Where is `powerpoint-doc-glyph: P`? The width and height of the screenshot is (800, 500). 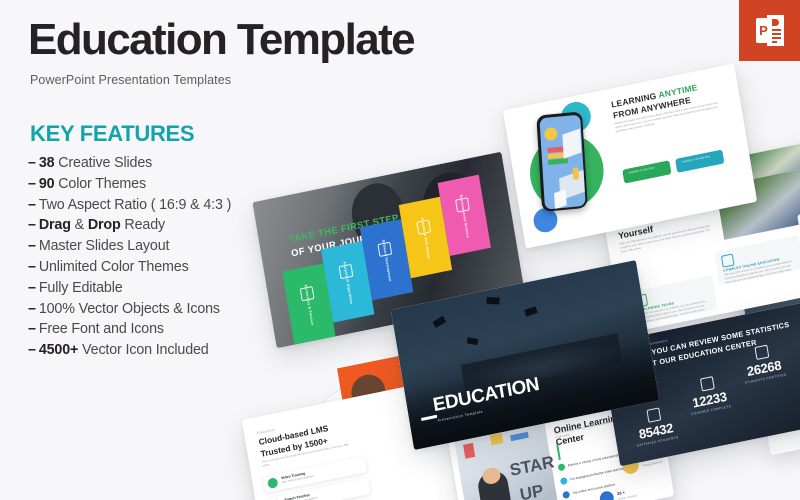
powerpoint-doc-glyph: P is located at coordinates (769, 30).